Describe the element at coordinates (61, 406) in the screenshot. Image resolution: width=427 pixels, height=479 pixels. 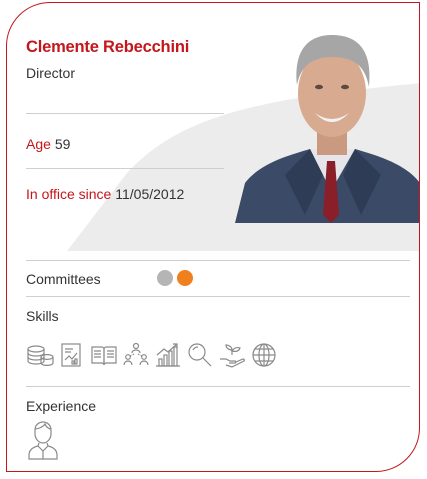
I see `experience-label: Experience` at that location.